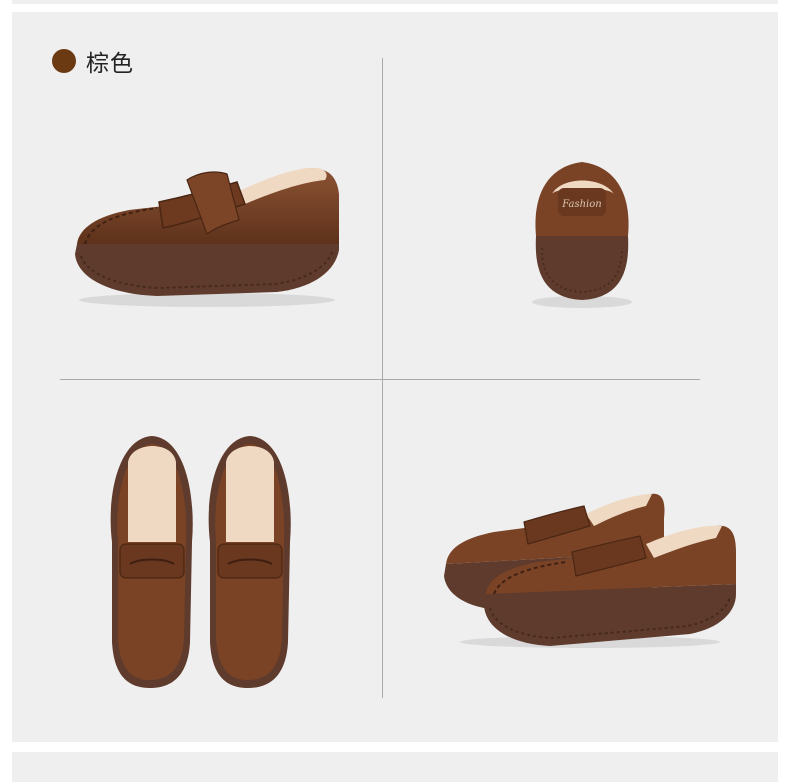 The height and width of the screenshot is (782, 790). What do you see at coordinates (110, 64) in the screenshot?
I see `color-name-label: 棕色` at bounding box center [110, 64].